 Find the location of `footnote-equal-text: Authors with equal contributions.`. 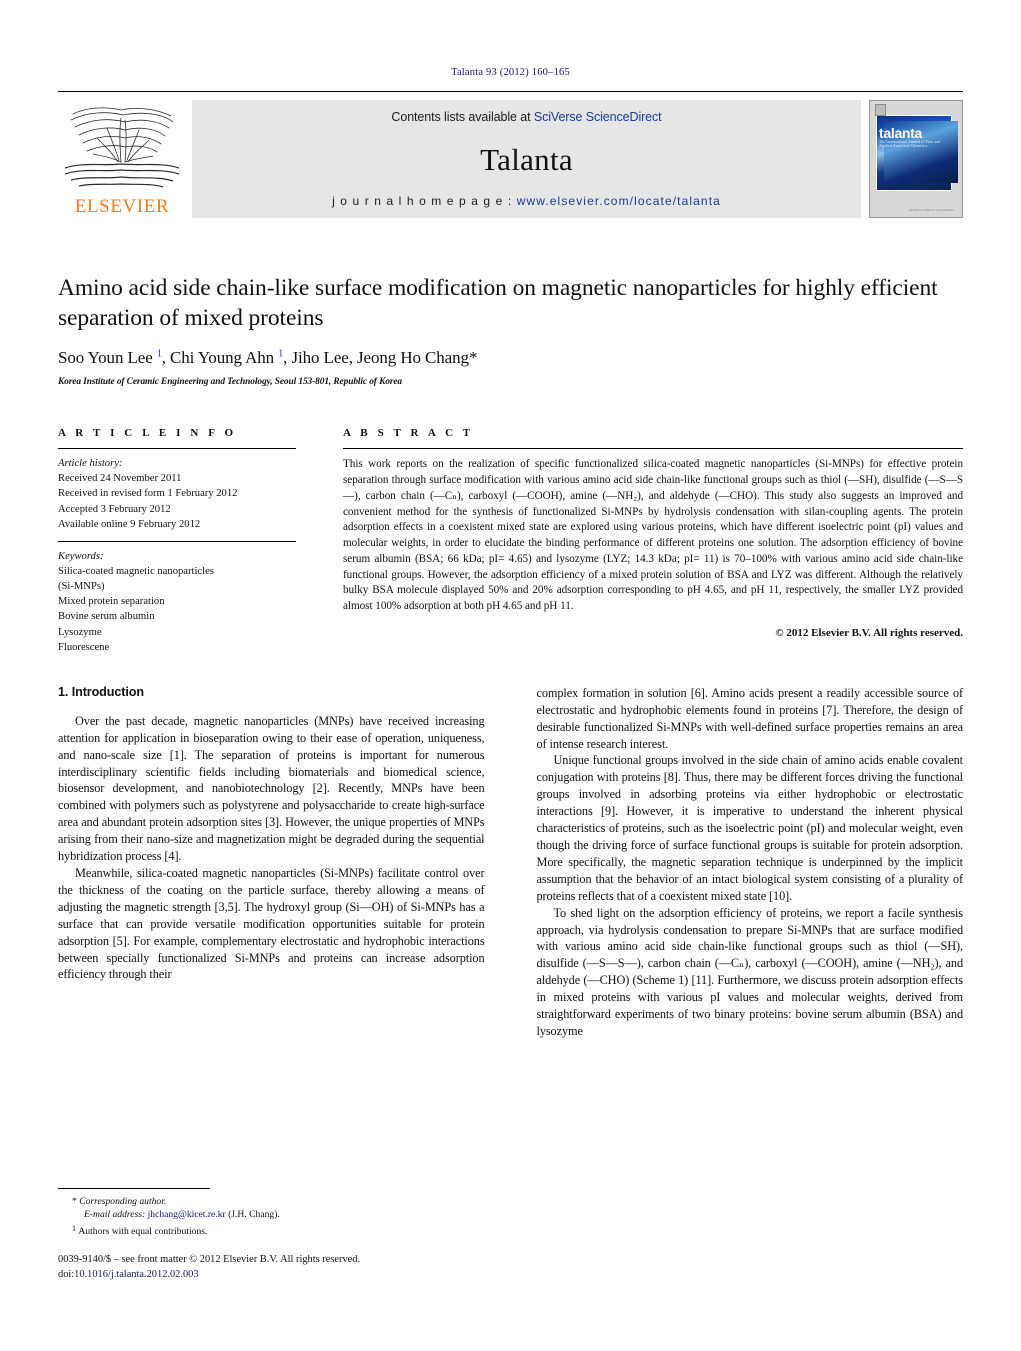

footnote-equal-text: Authors with equal contributions. is located at coordinates (143, 1232).